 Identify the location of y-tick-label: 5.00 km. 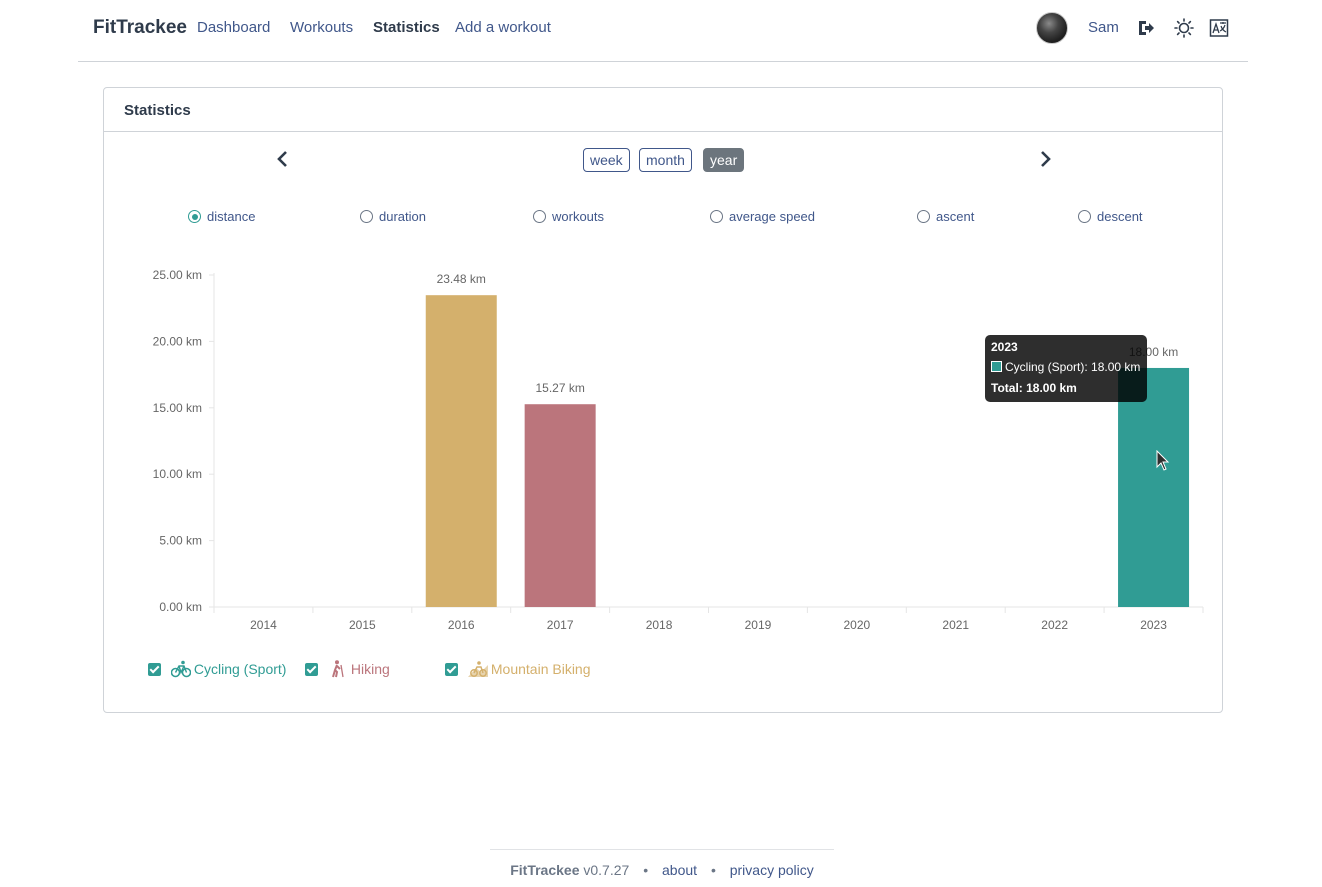
(180, 541).